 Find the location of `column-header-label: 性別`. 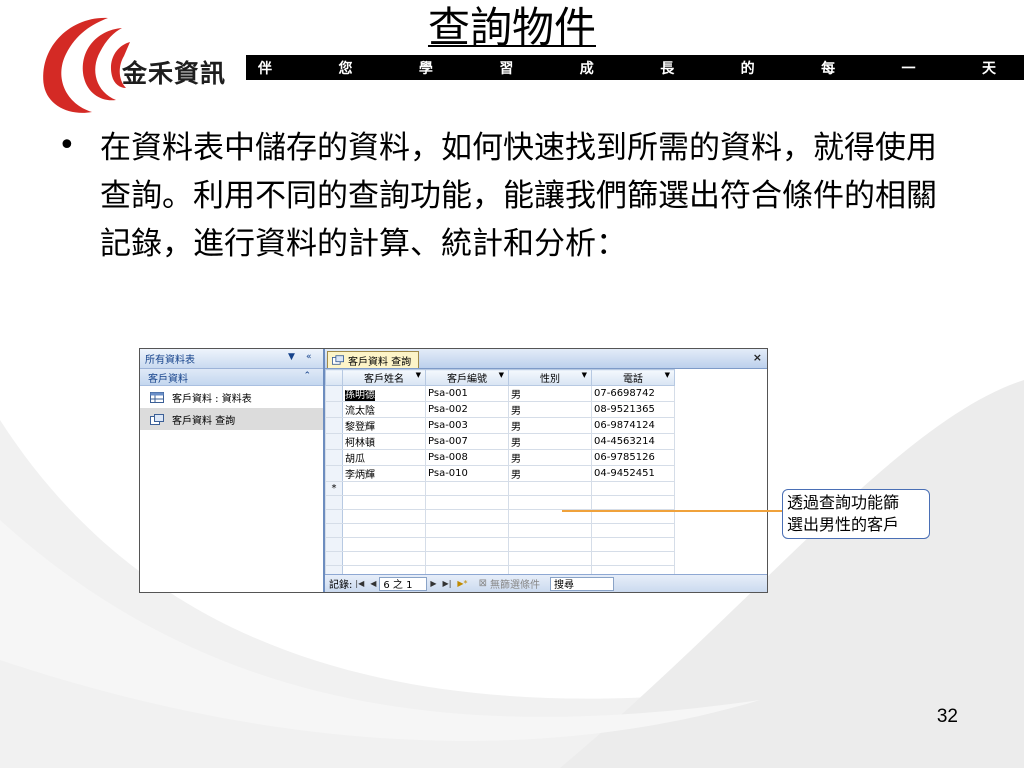

column-header-label: 性別 is located at coordinates (550, 379).